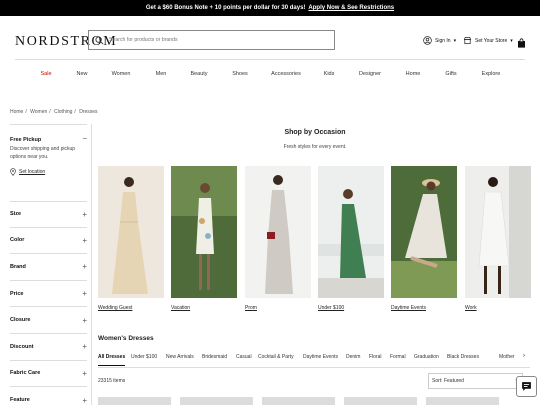  Describe the element at coordinates (413, 74) in the screenshot. I see `nav-home: Home` at that location.